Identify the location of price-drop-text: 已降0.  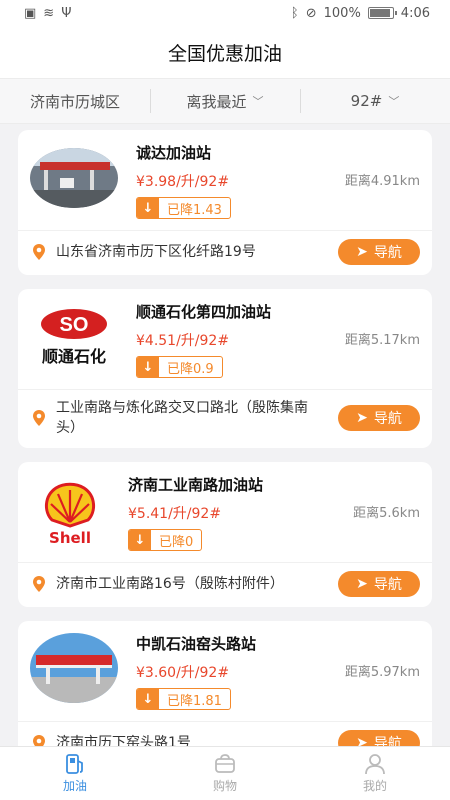
(176, 542).